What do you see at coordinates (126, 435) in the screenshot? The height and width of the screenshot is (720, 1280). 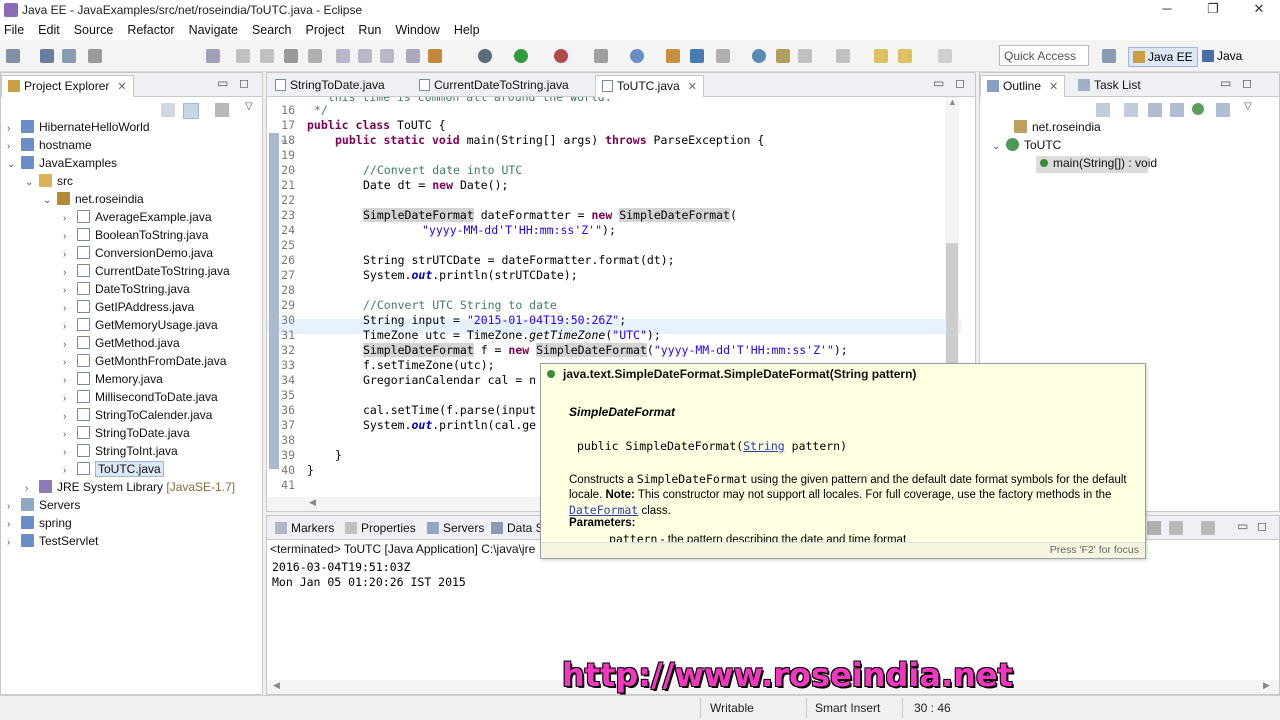 I see `tree-item-java-file: › StringToDate.java` at bounding box center [126, 435].